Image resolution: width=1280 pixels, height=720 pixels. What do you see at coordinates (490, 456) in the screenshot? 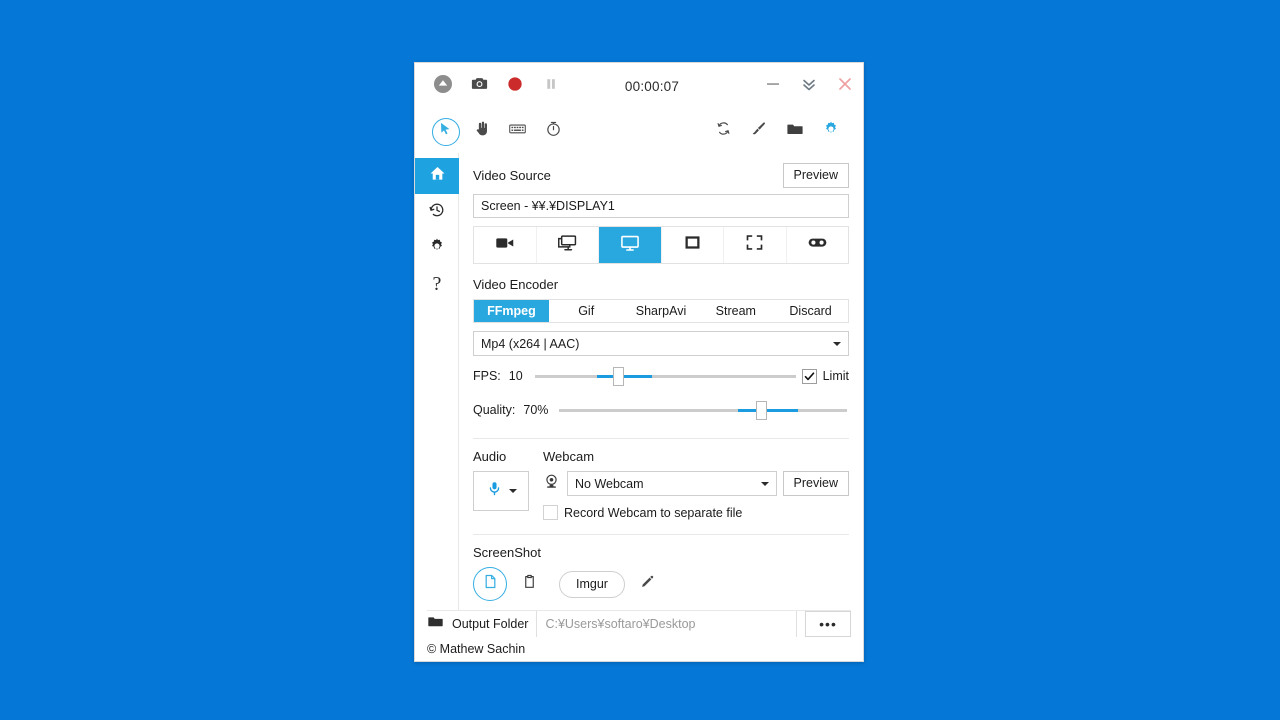
I see `audio-title: Audio` at bounding box center [490, 456].